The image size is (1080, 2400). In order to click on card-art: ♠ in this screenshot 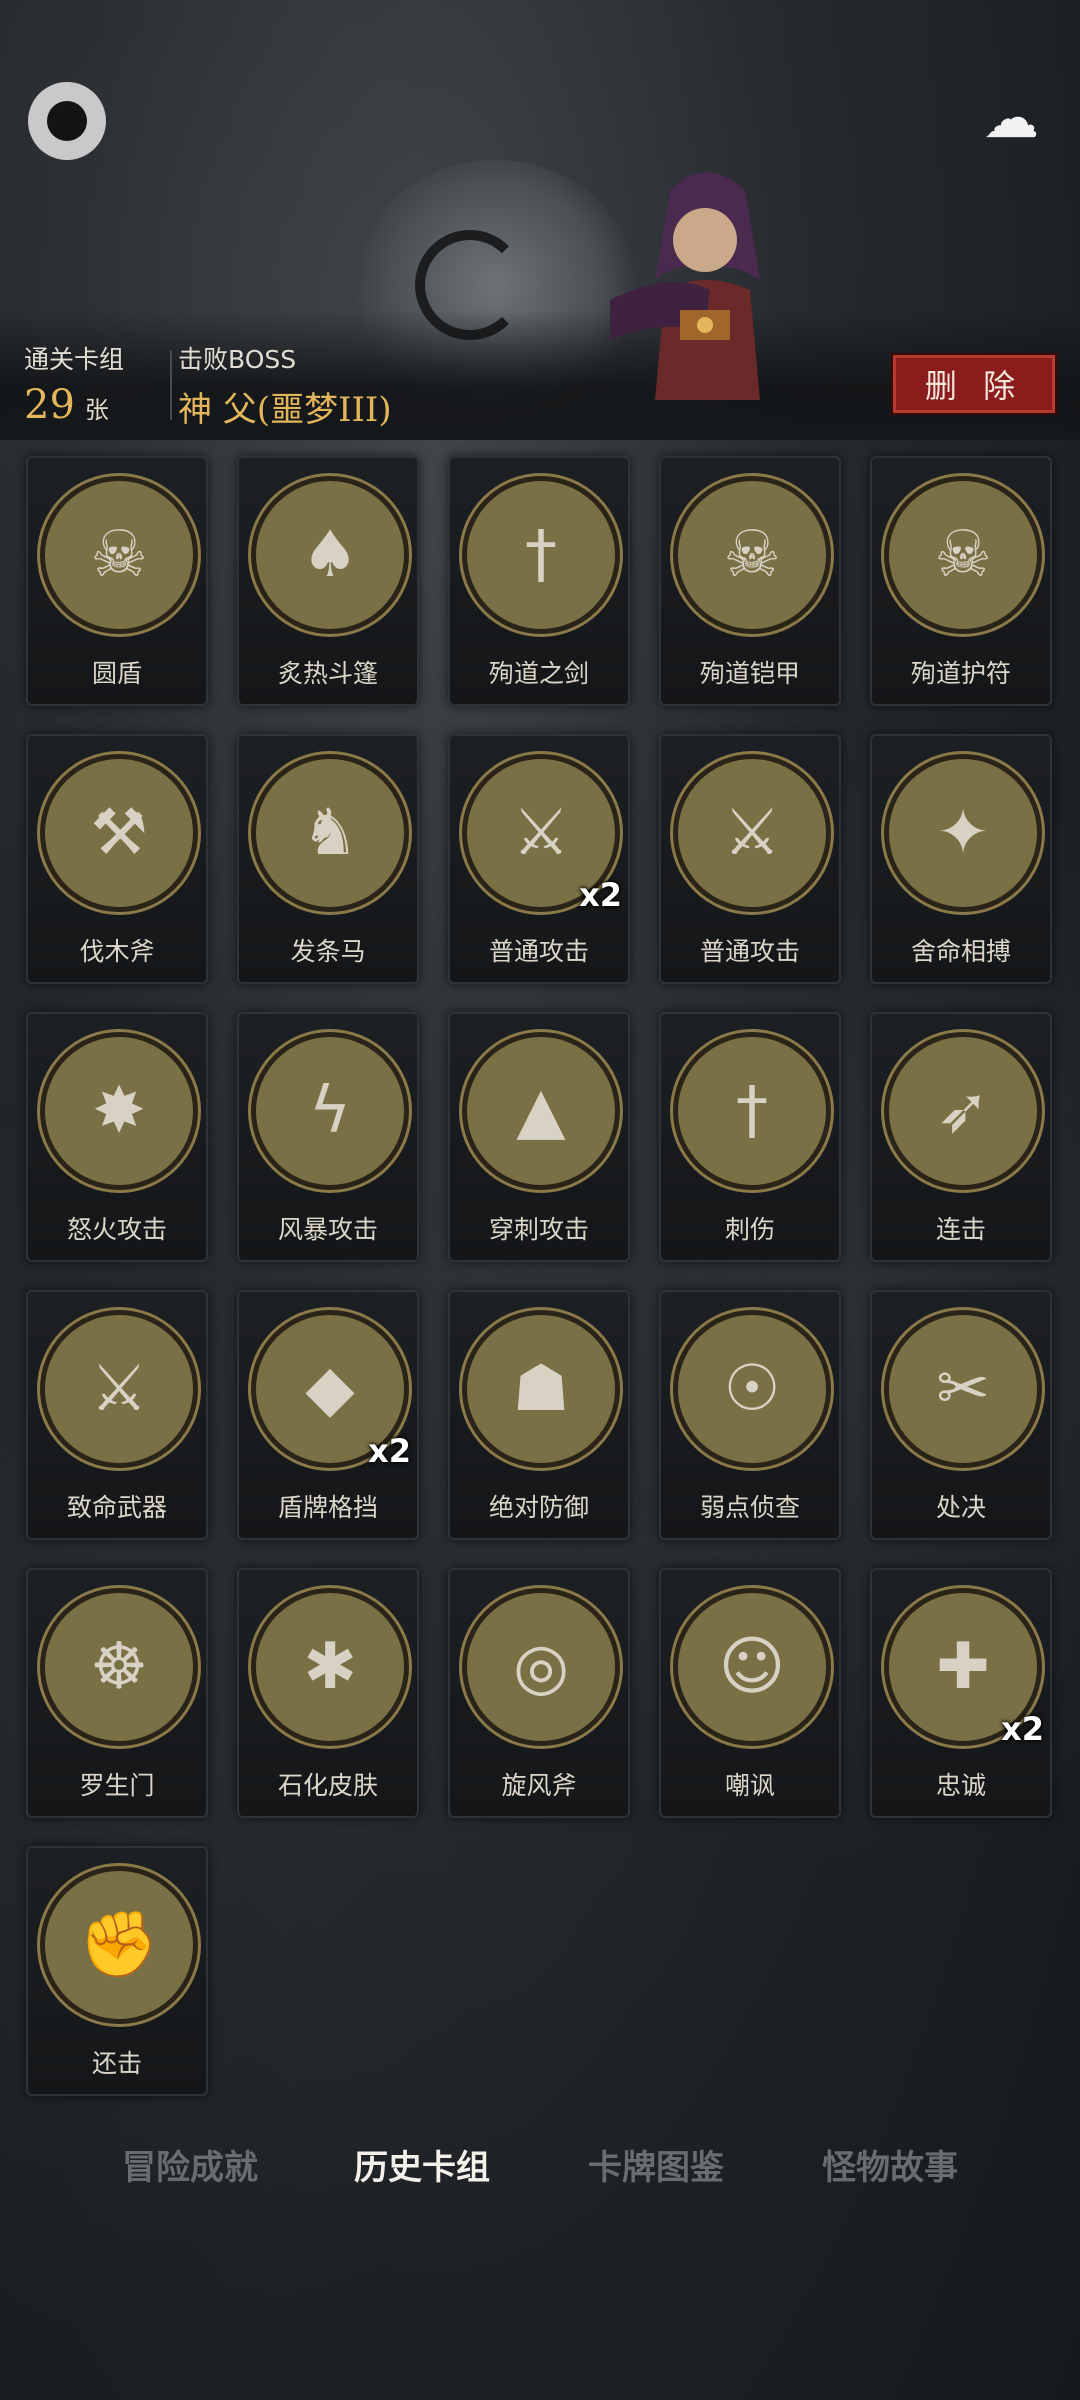, I will do `click(330, 555)`.